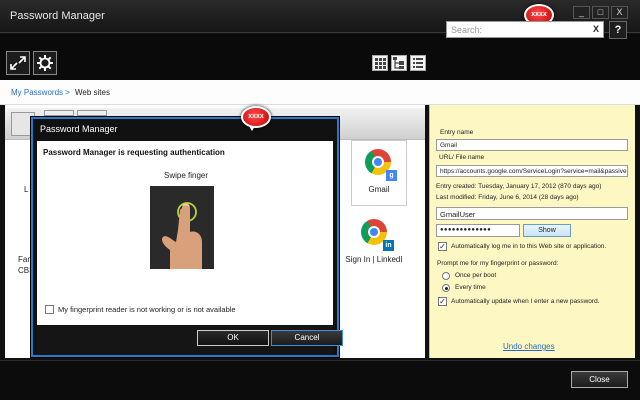  What do you see at coordinates (374, 240) in the screenshot?
I see `entry-tile-linkedin: in Sign In | LinkedI` at bounding box center [374, 240].